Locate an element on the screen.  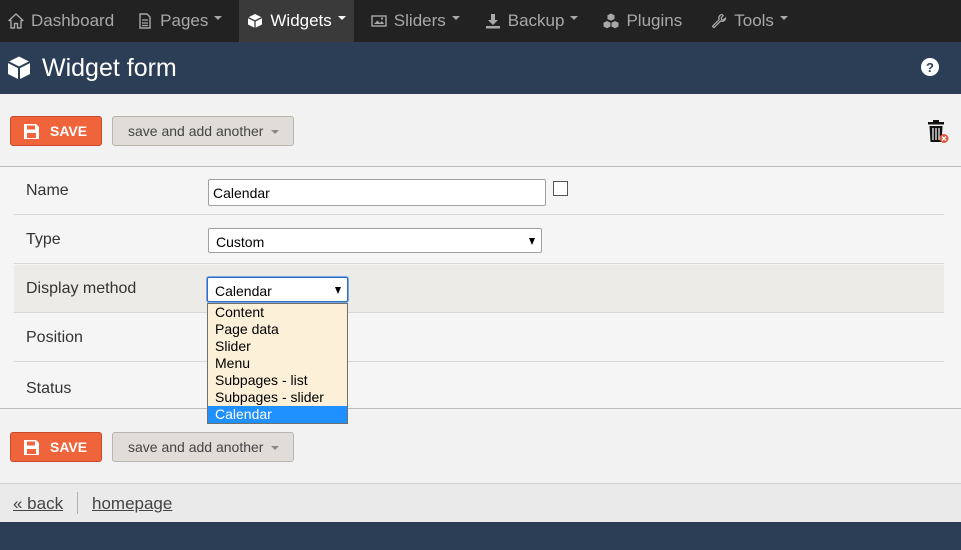
bottom-bar is located at coordinates (480, 536).